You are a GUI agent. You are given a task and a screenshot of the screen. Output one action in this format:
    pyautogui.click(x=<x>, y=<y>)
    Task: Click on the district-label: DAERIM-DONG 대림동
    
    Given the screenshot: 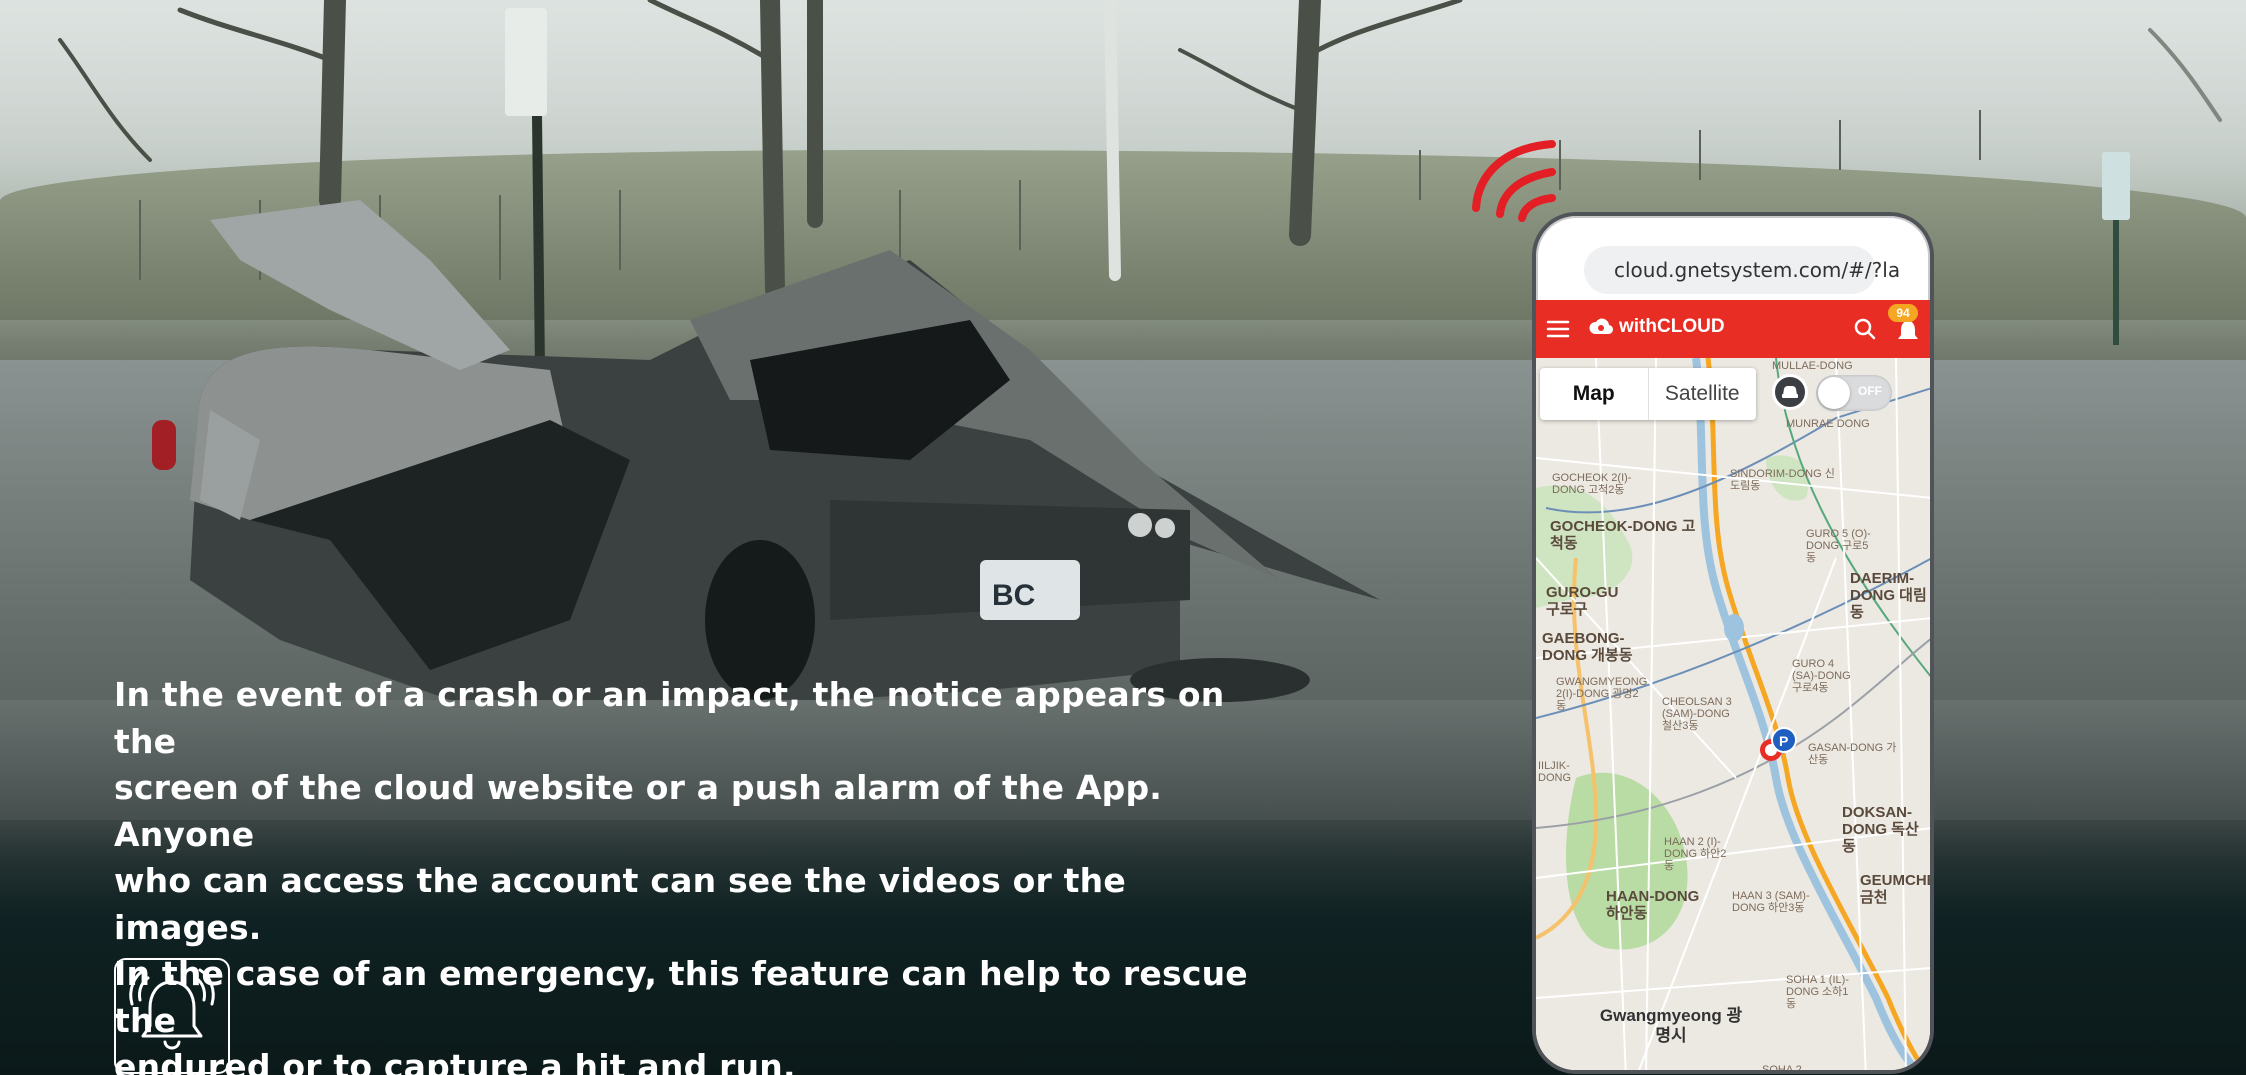 What is the action you would take?
    pyautogui.click(x=1888, y=595)
    